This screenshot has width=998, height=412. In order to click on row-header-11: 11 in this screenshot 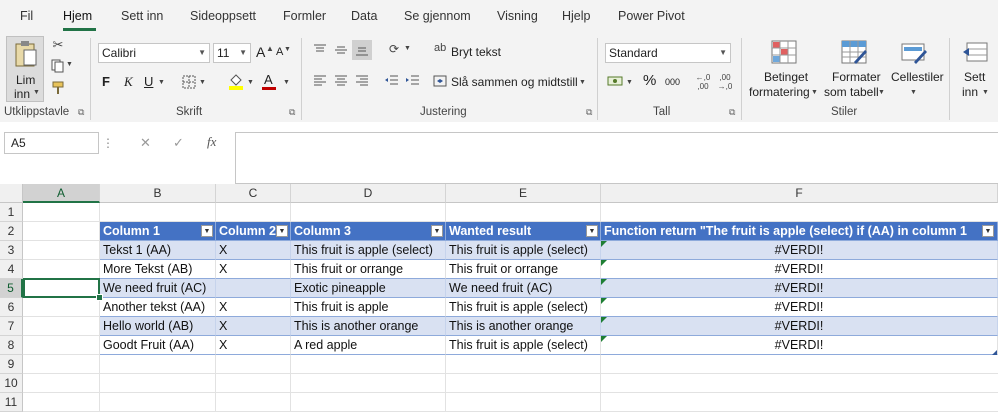, I will do `click(11, 402)`.